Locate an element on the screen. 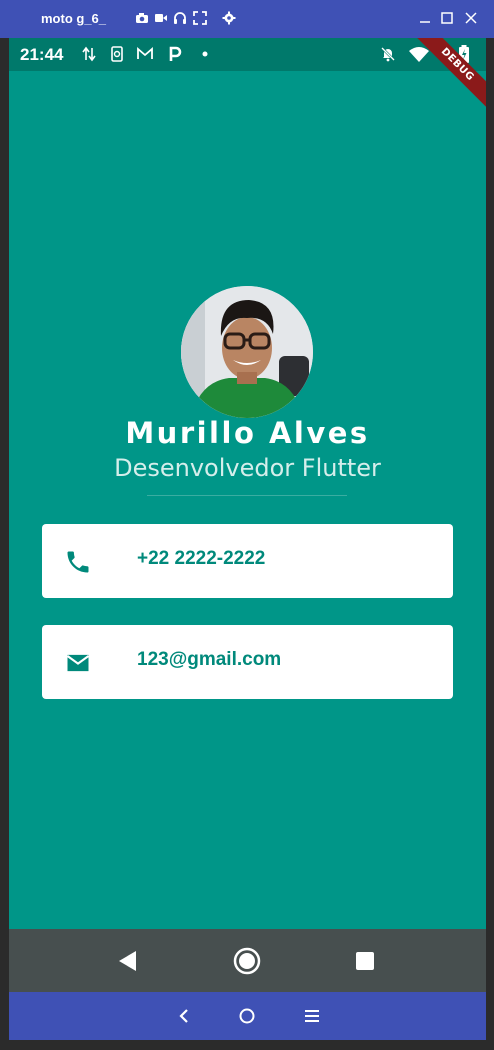 This screenshot has height=1050, width=494. close-icon is located at coordinates (471, 18).